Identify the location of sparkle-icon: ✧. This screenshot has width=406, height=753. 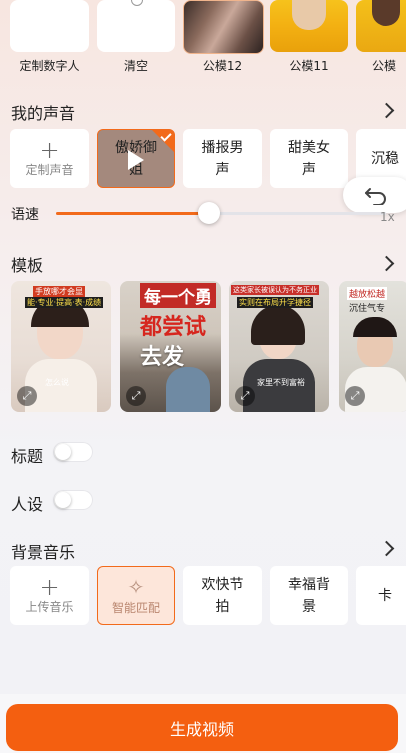
(136, 586).